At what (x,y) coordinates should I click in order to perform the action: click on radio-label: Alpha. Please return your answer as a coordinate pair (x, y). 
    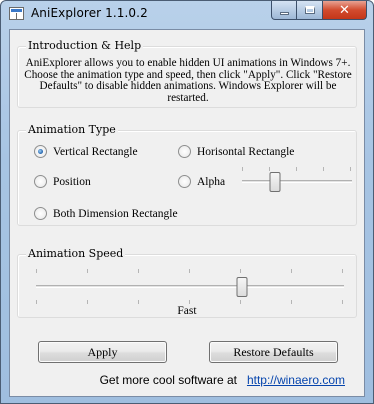
    Looking at the image, I should click on (211, 181).